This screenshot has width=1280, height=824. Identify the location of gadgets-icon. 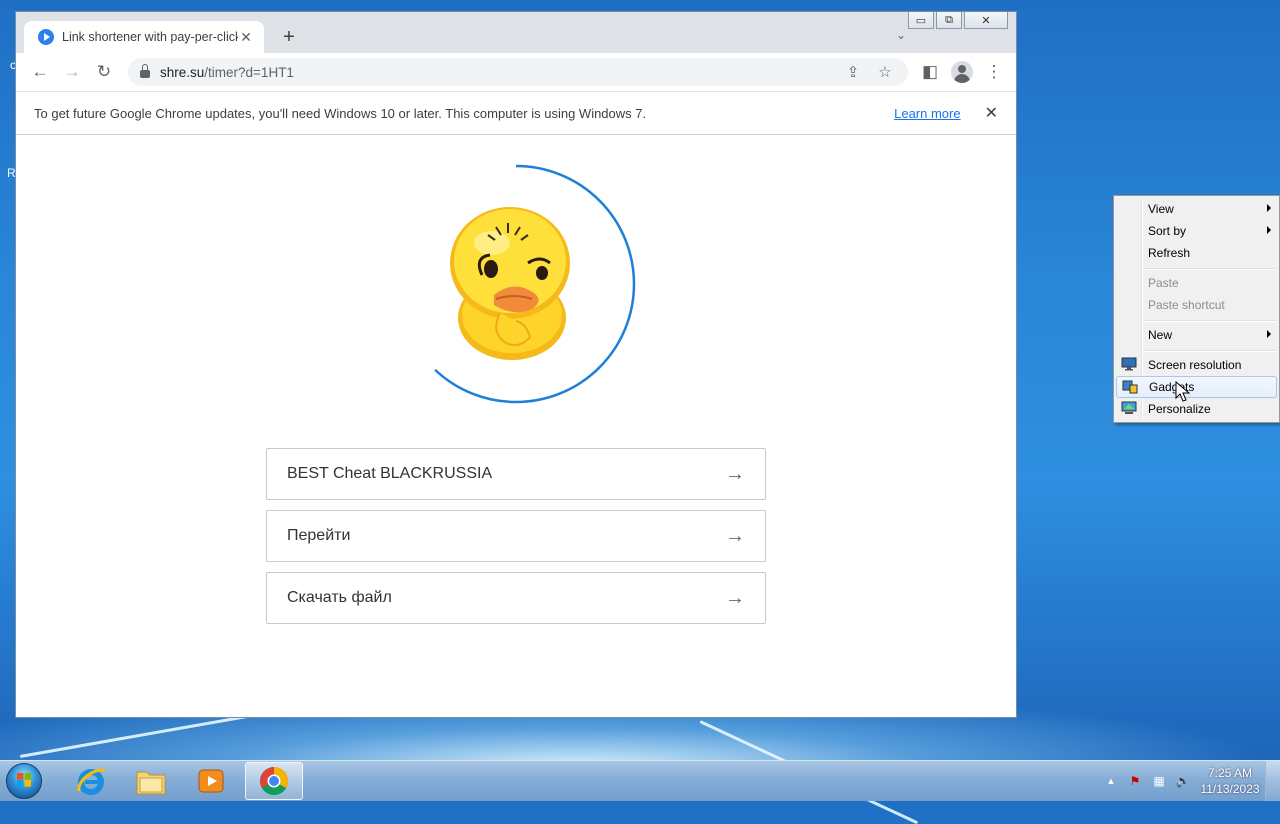
(1130, 387).